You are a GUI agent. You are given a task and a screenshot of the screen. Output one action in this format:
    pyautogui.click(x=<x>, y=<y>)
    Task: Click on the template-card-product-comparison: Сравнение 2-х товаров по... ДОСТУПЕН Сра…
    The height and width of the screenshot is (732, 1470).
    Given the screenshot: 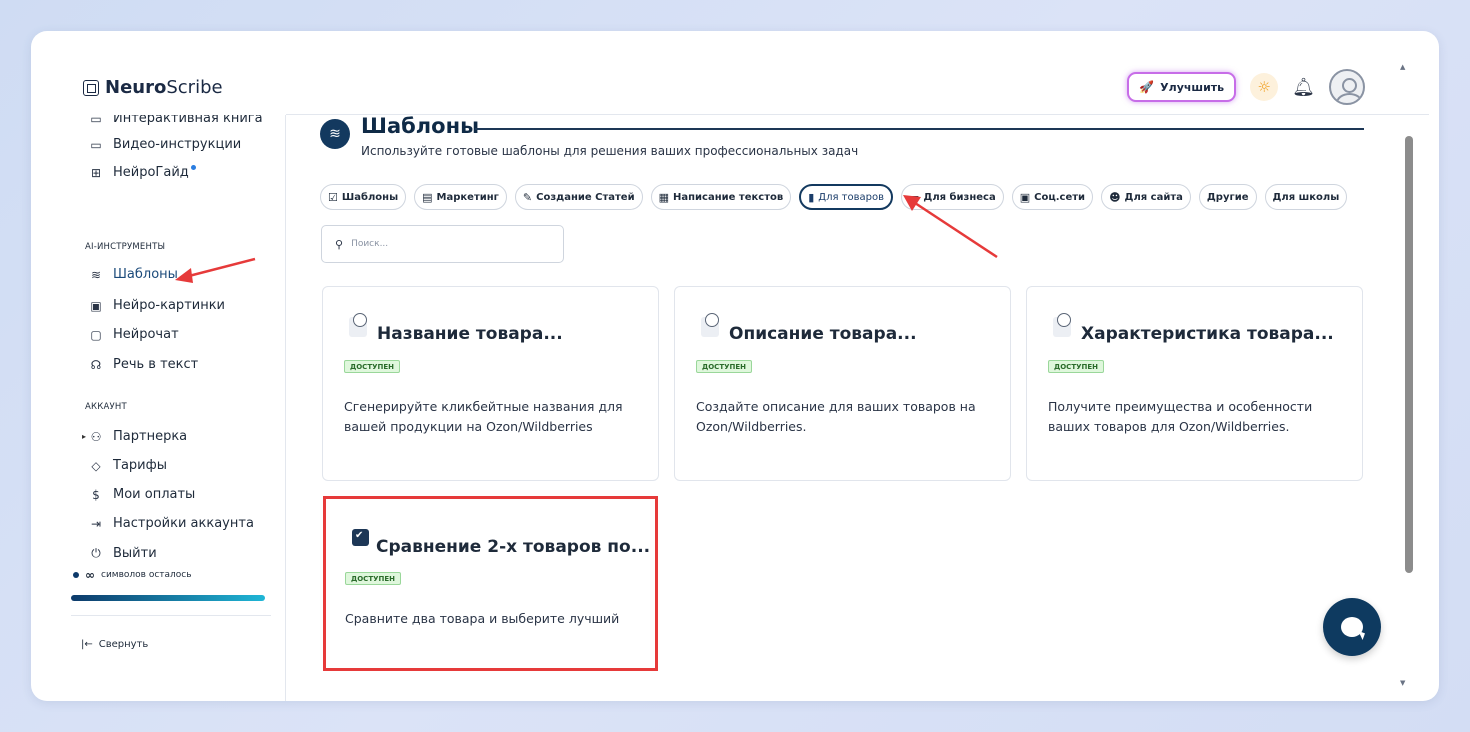 What is the action you would take?
    pyautogui.click(x=490, y=583)
    